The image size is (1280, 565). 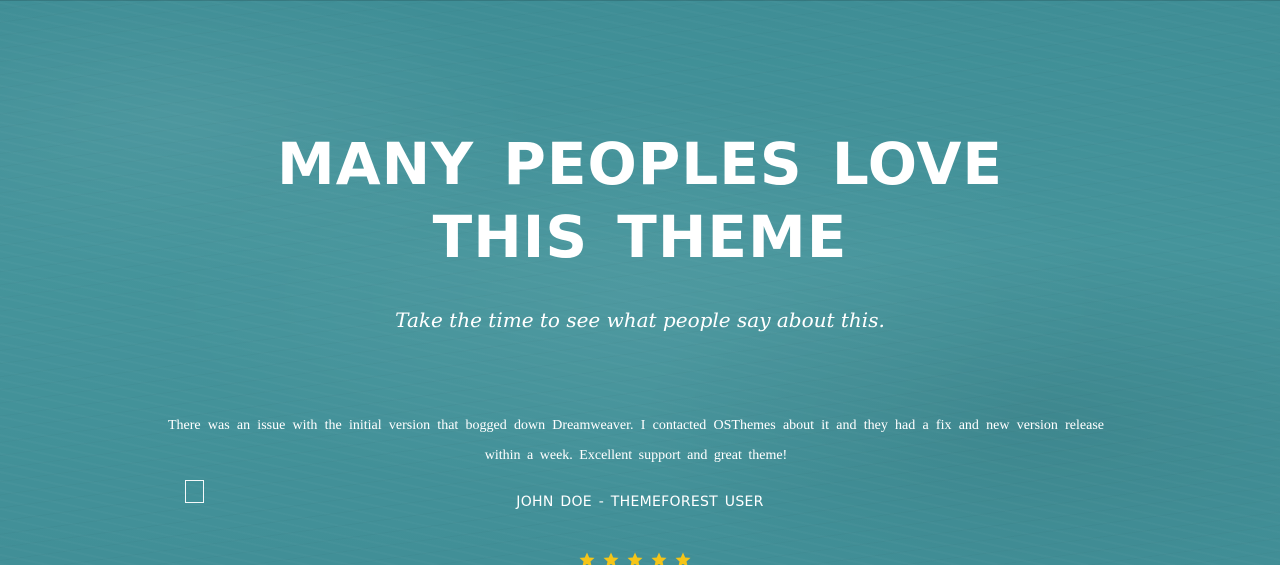 I want to click on testimonial-author: JOHN DOE - THEMEFOREST USER, so click(x=640, y=502).